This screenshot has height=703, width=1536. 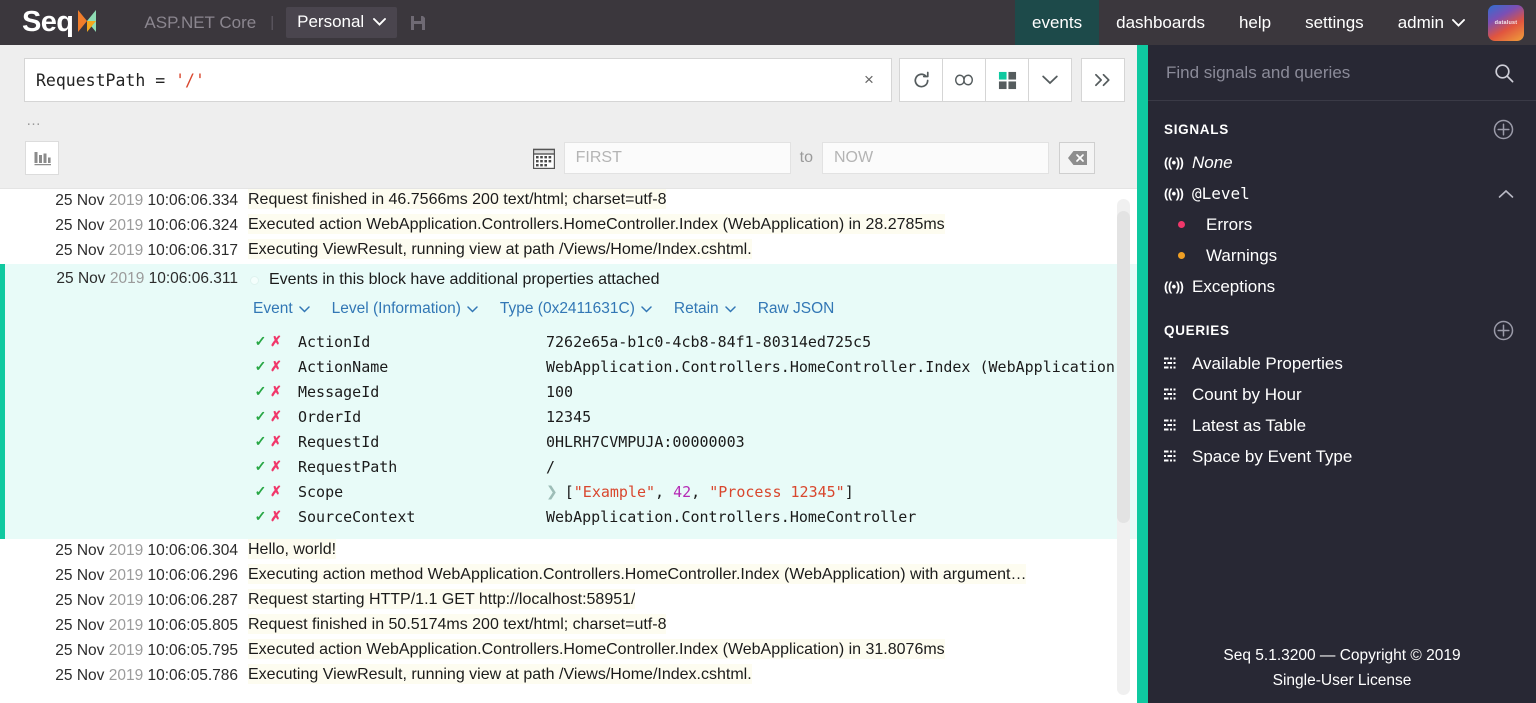 What do you see at coordinates (576, 309) in the screenshot?
I see `detail-menu-type: Type (0x2411631C)` at bounding box center [576, 309].